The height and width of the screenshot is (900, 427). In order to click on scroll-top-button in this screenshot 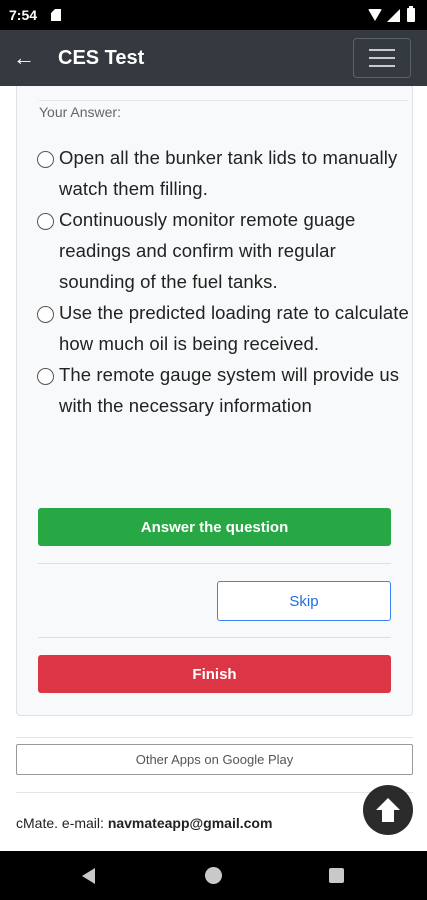, I will do `click(388, 810)`.